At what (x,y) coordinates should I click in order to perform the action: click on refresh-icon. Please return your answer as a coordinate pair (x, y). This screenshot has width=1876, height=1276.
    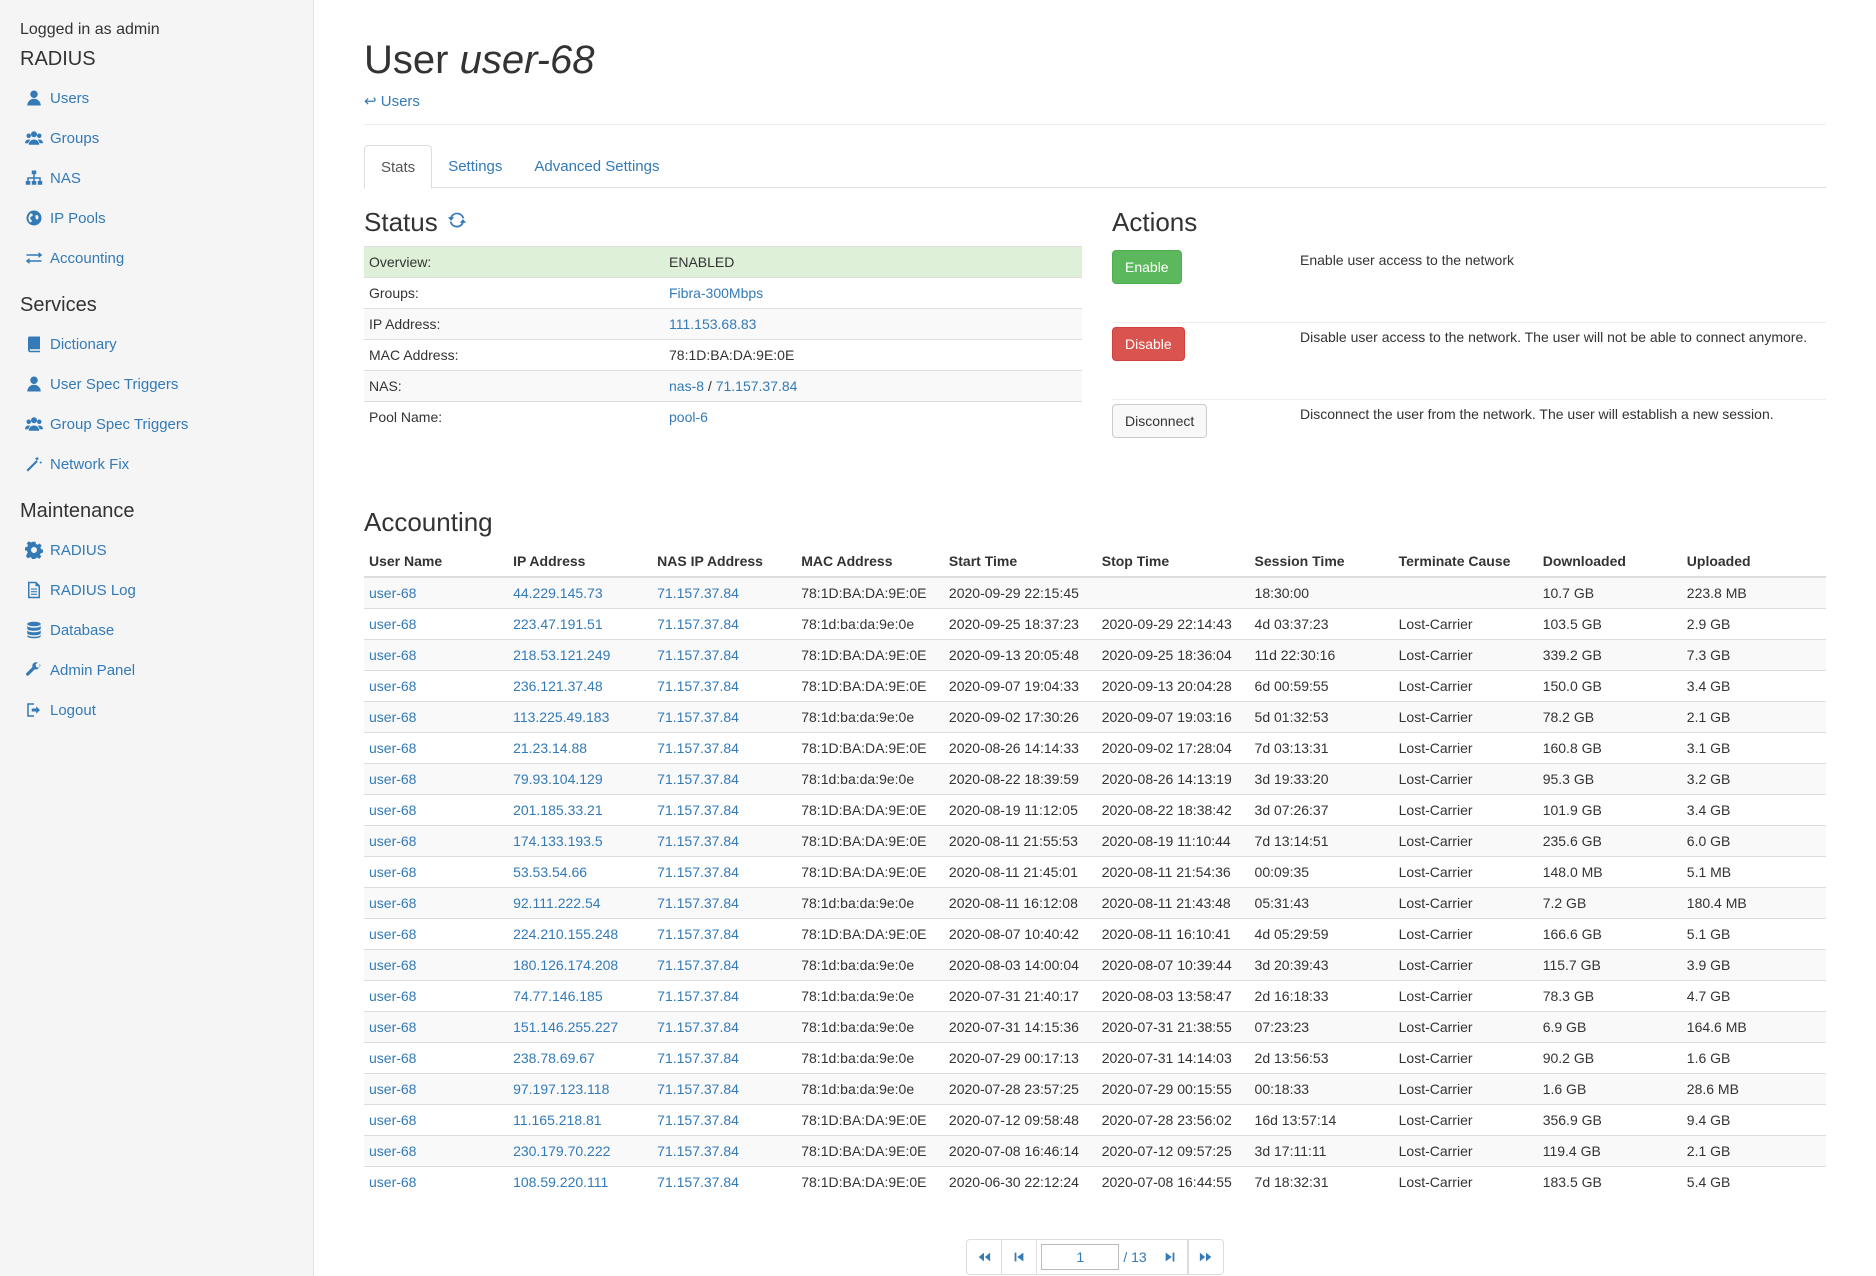
    Looking at the image, I should click on (457, 222).